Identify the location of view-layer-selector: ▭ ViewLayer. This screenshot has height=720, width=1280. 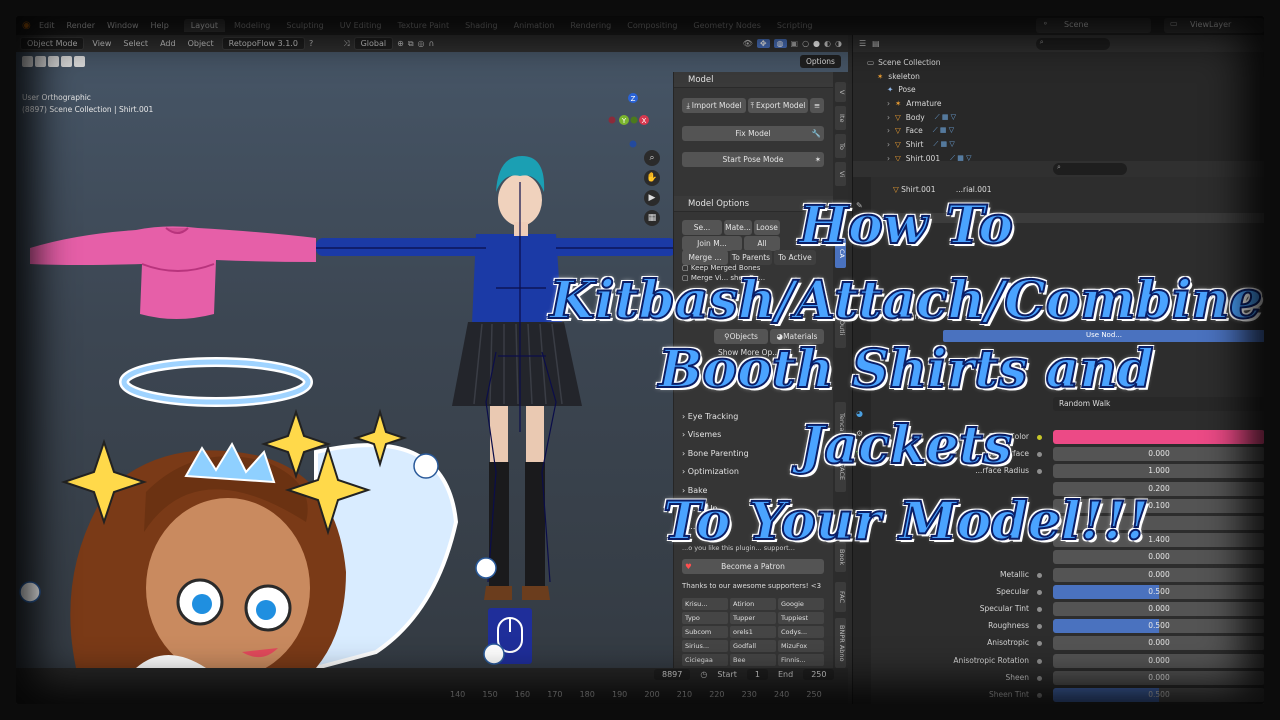
(1214, 25).